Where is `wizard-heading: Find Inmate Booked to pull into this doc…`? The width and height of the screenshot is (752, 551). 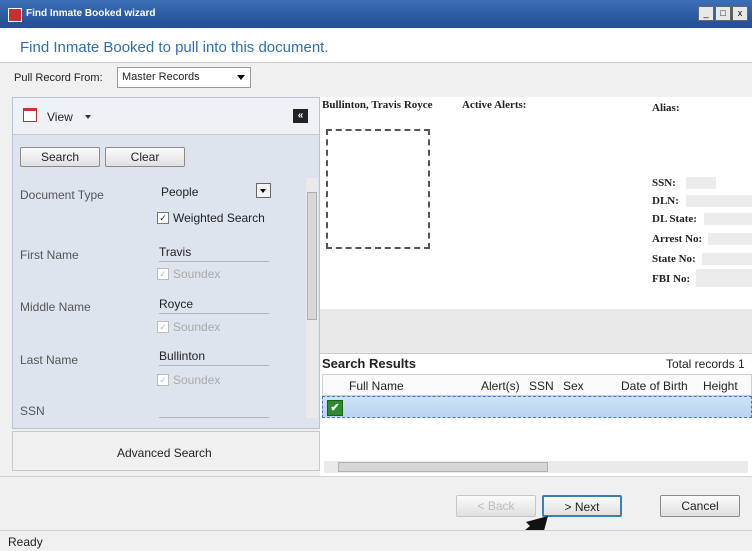
wizard-heading: Find Inmate Booked to pull into this doc… is located at coordinates (174, 47).